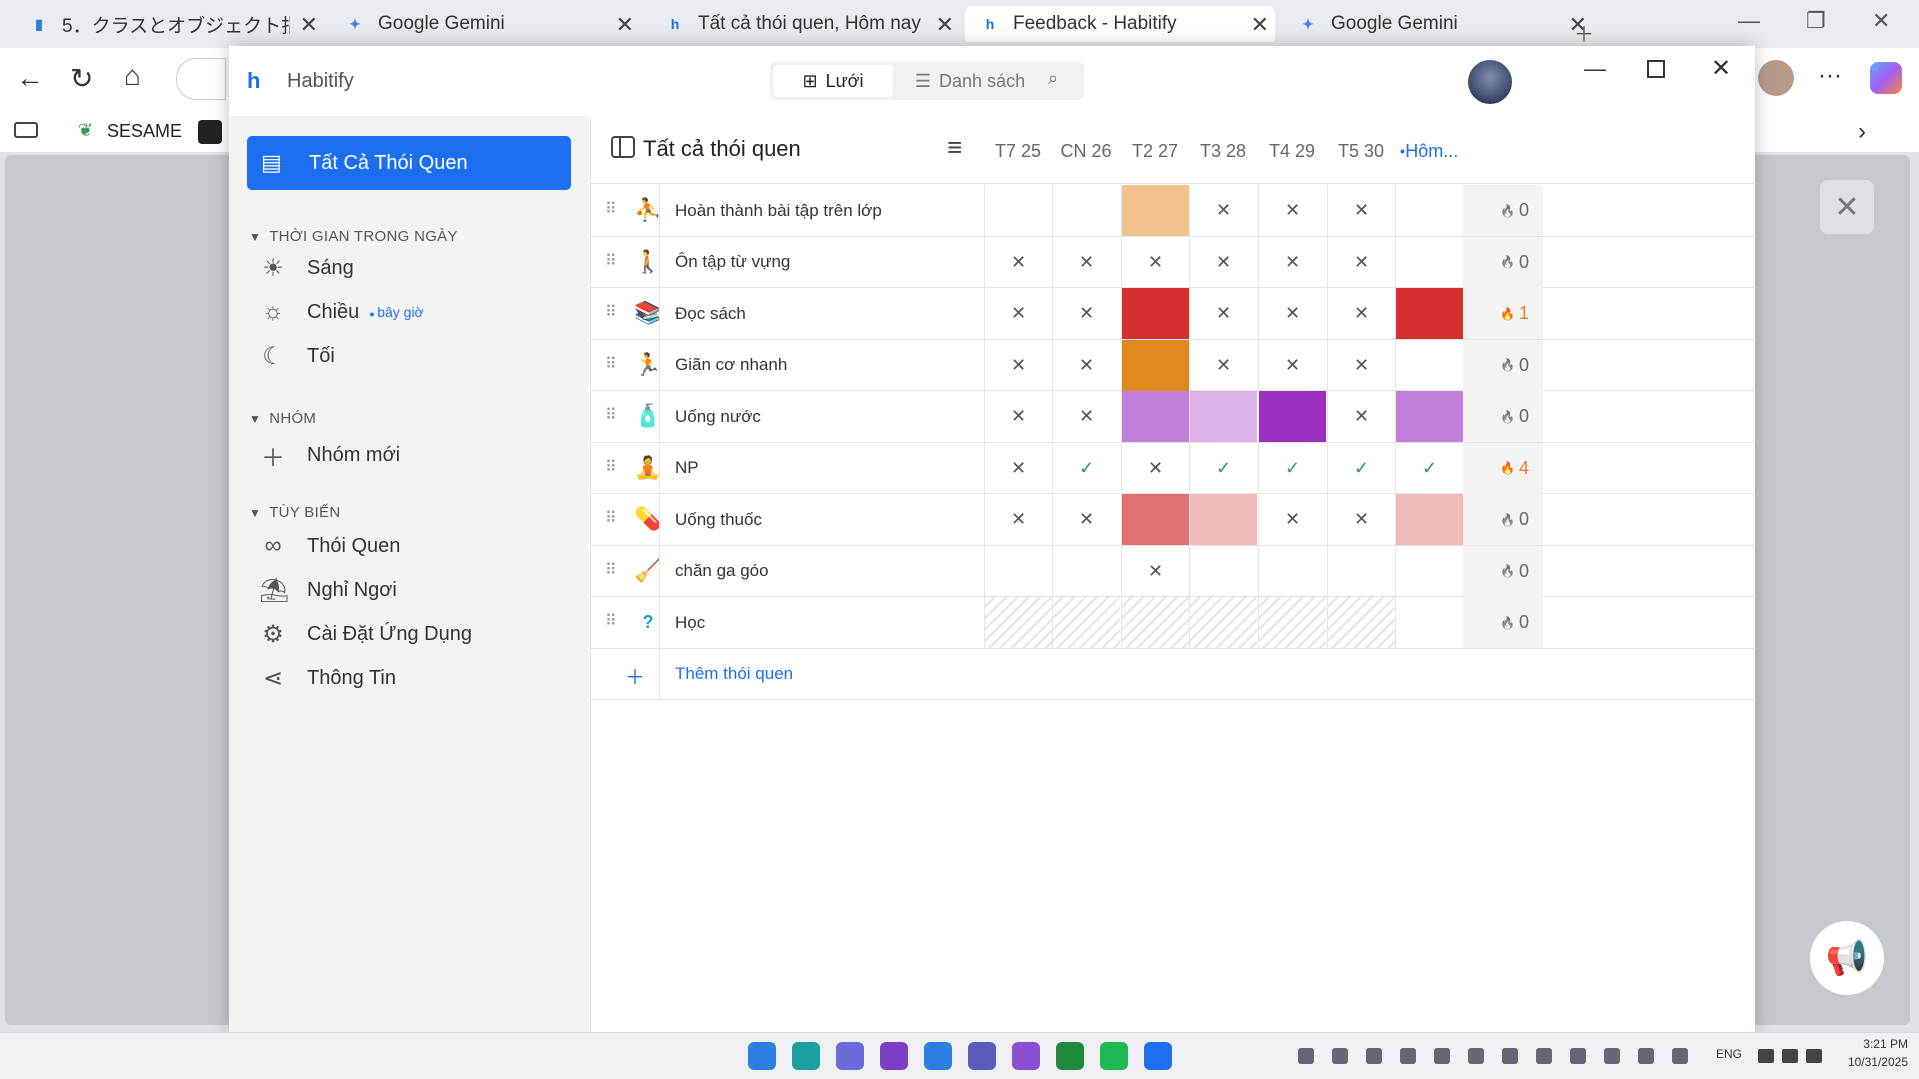 This screenshot has width=1919, height=1079. Describe the element at coordinates (1361, 151) in the screenshot. I see `day-column-header: T5 30` at that location.